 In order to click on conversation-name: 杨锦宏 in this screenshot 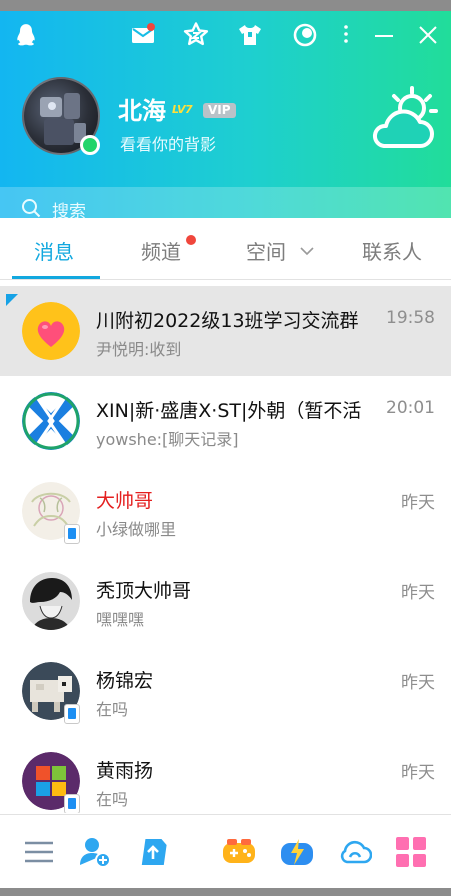, I will do `click(125, 681)`.